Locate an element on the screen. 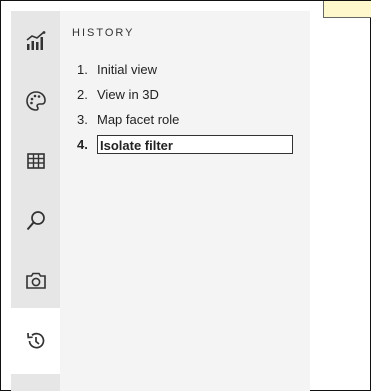 Image resolution: width=371 pixels, height=391 pixels. chart-icon is located at coordinates (35, 40).